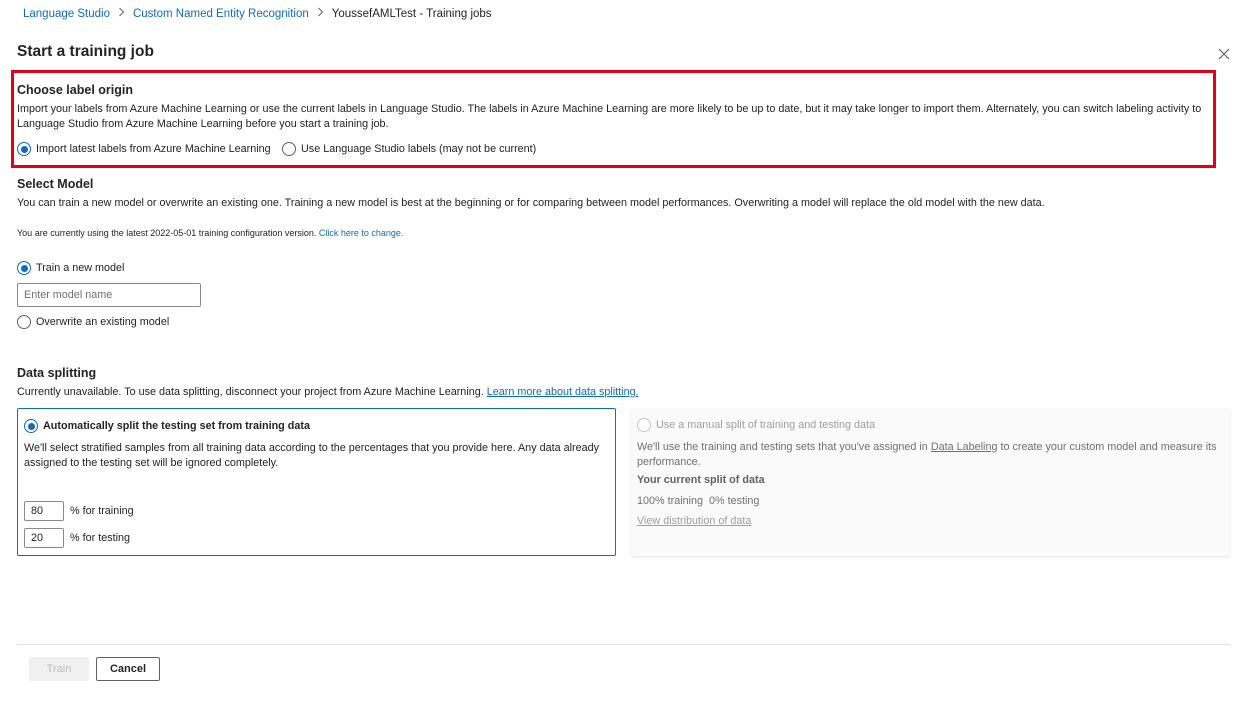 Image resolution: width=1248 pixels, height=703 pixels. Describe the element at coordinates (80, 268) in the screenshot. I see `radio-label: Train a new model` at that location.